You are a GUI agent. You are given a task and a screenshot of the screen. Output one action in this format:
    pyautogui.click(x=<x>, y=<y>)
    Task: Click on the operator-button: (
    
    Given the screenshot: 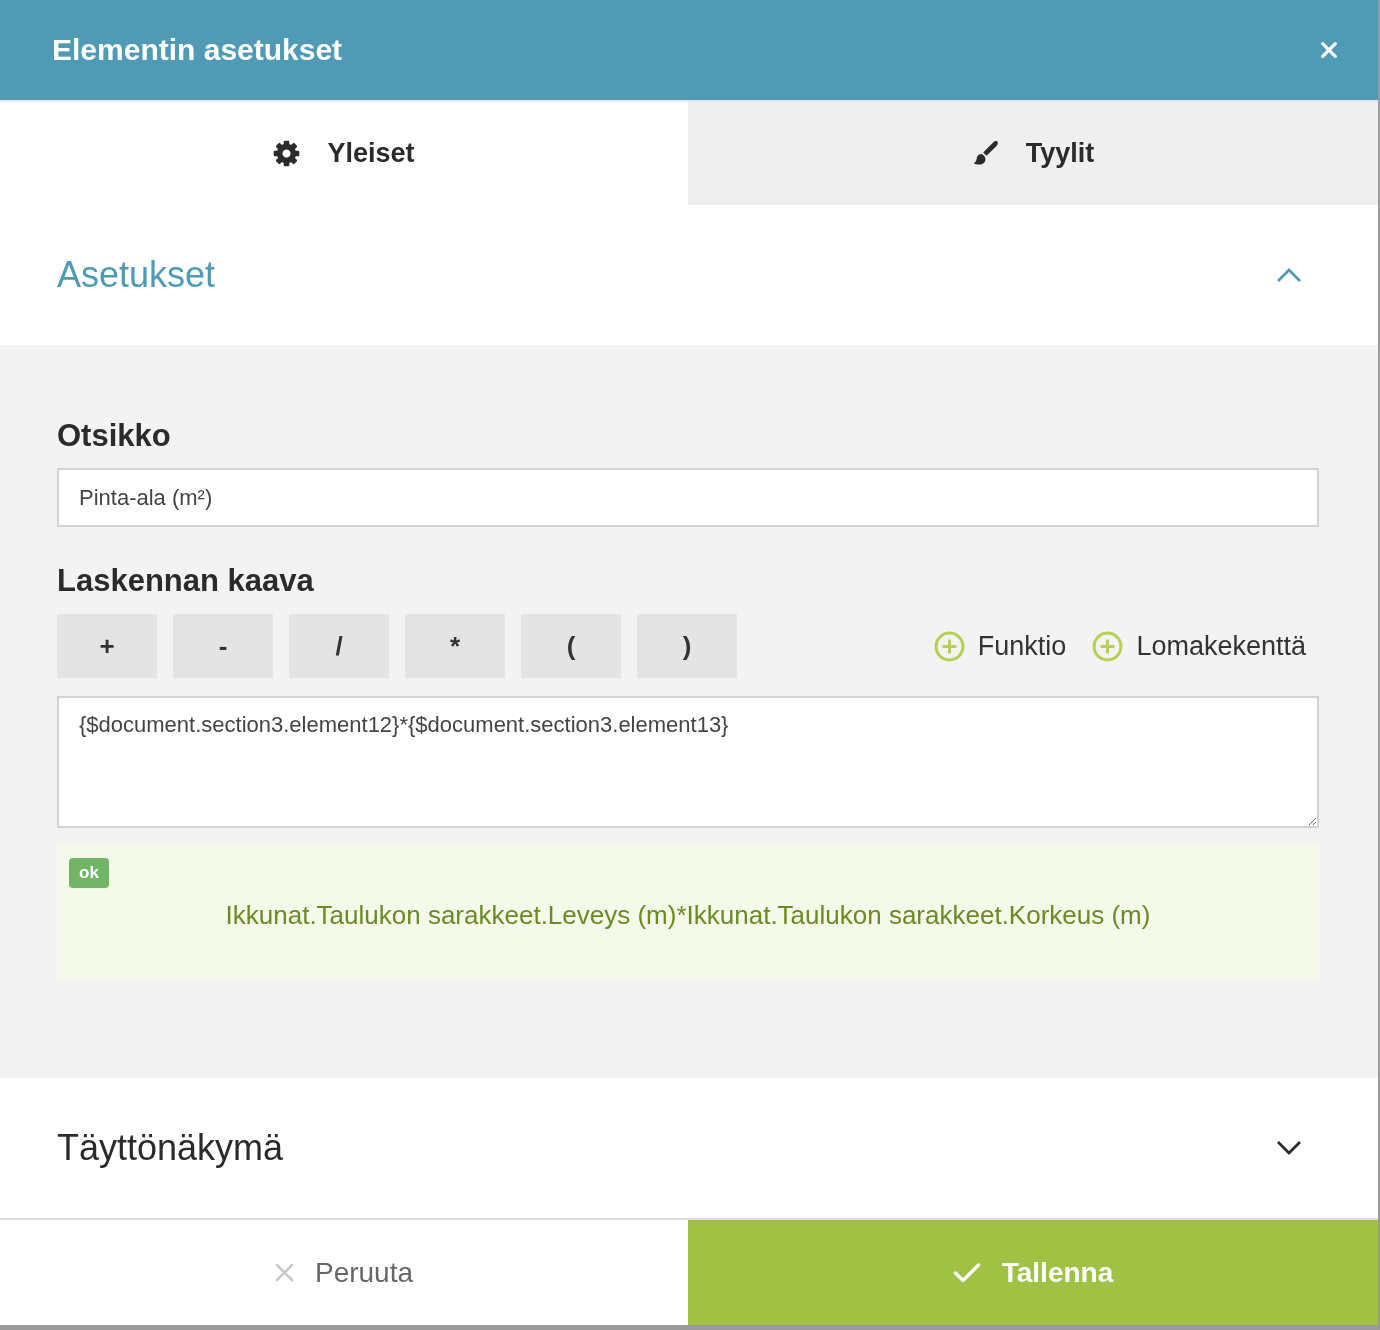 What is the action you would take?
    pyautogui.click(x=571, y=646)
    